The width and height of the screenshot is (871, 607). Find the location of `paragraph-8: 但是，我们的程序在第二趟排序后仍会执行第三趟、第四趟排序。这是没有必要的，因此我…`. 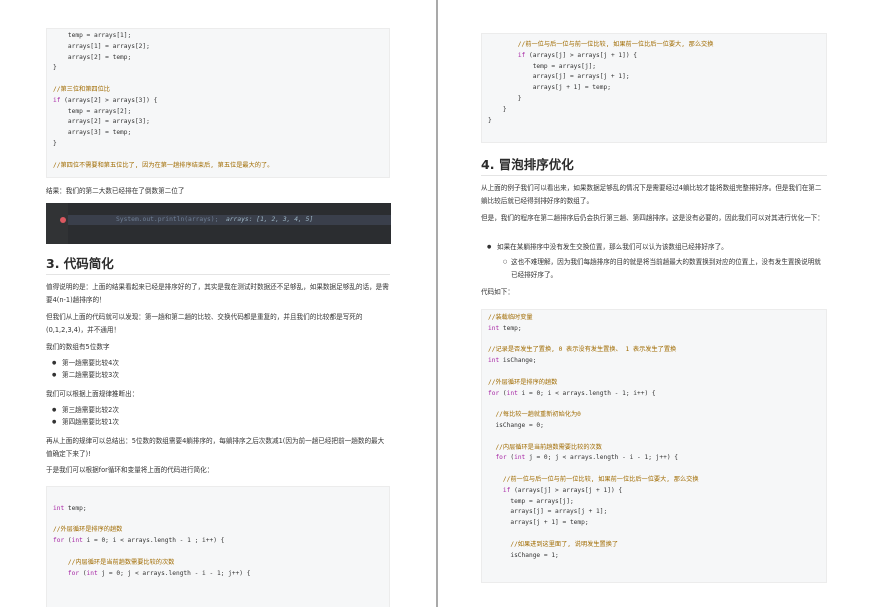

paragraph-8: 但是，我们的程序在第二趟排序后仍会执行第三趟、第四趟排序。这是没有必要的，因此我… is located at coordinates (652, 218).